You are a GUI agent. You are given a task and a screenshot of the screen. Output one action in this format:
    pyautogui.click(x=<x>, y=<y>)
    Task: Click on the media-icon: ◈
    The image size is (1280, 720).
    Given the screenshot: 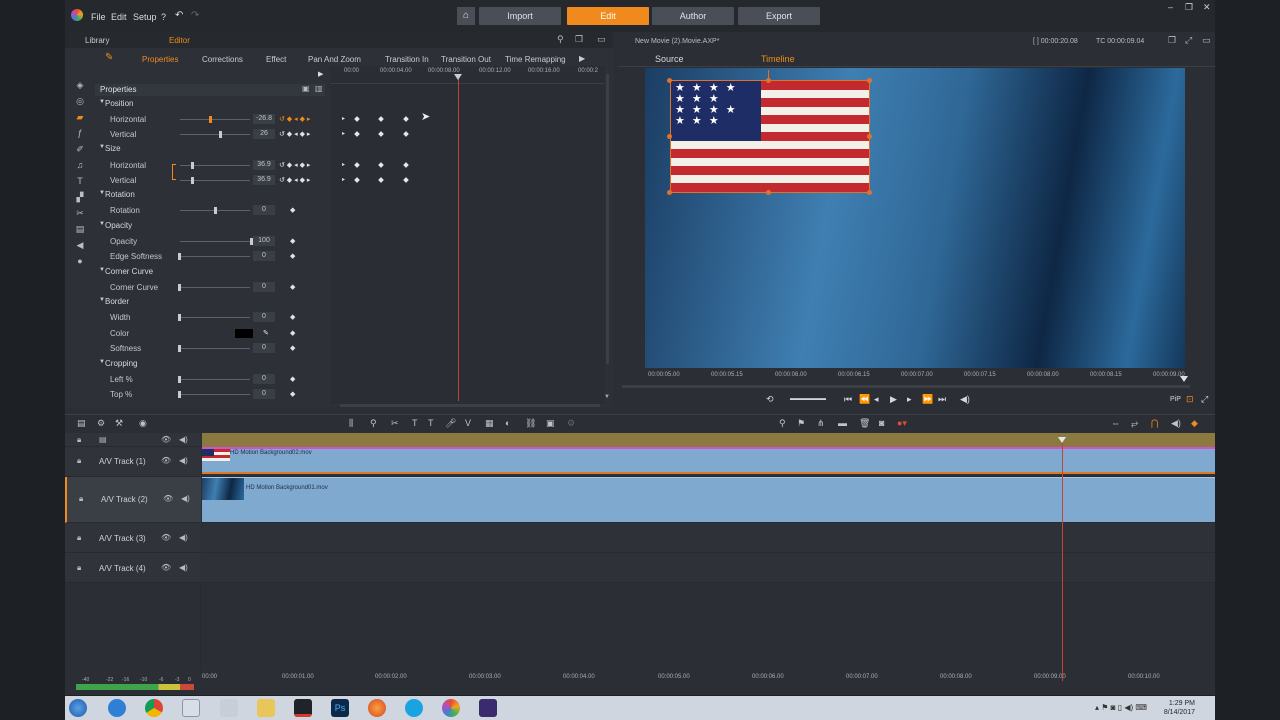 What is the action you would take?
    pyautogui.click(x=80, y=85)
    